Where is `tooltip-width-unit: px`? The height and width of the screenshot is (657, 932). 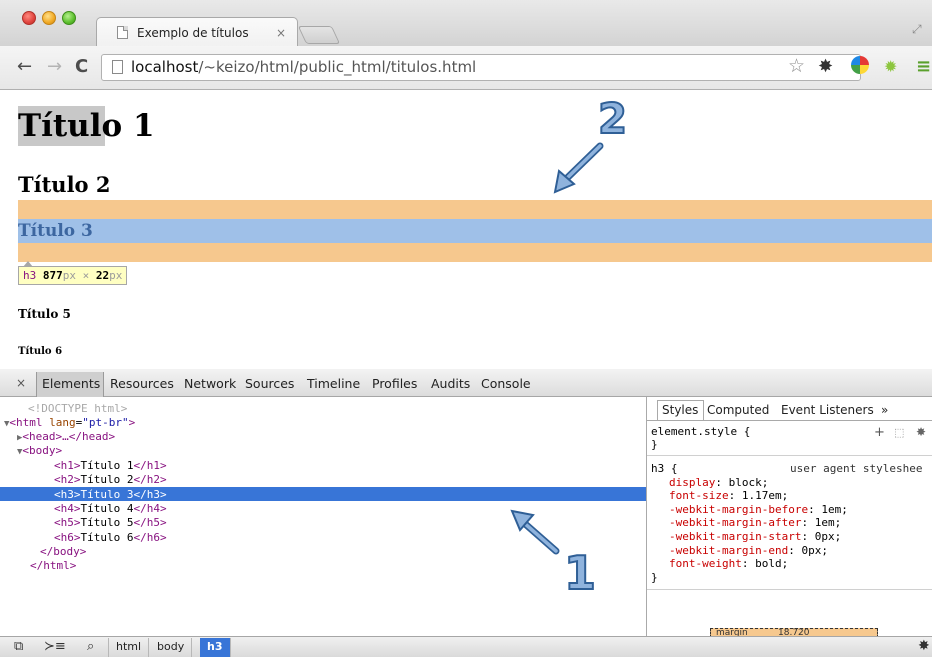
tooltip-width-unit: px is located at coordinates (69, 275).